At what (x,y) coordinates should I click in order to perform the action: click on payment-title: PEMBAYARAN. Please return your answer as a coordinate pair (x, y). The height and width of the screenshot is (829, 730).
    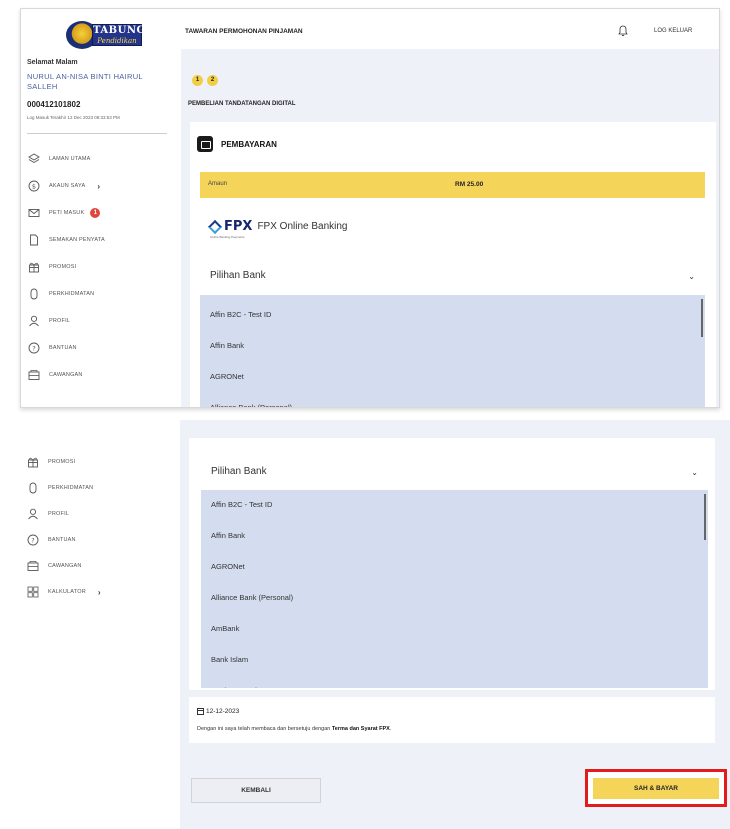
    Looking at the image, I should click on (249, 144).